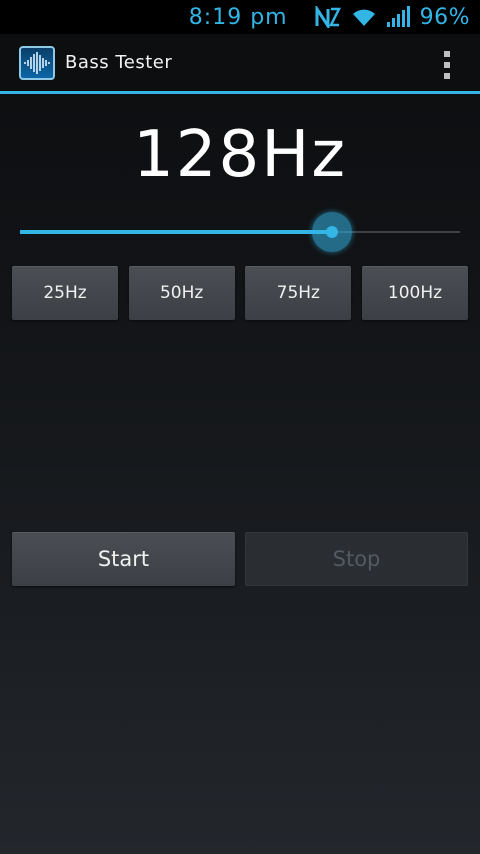  I want to click on status-bar: 8:19 pm 96%, so click(240, 17).